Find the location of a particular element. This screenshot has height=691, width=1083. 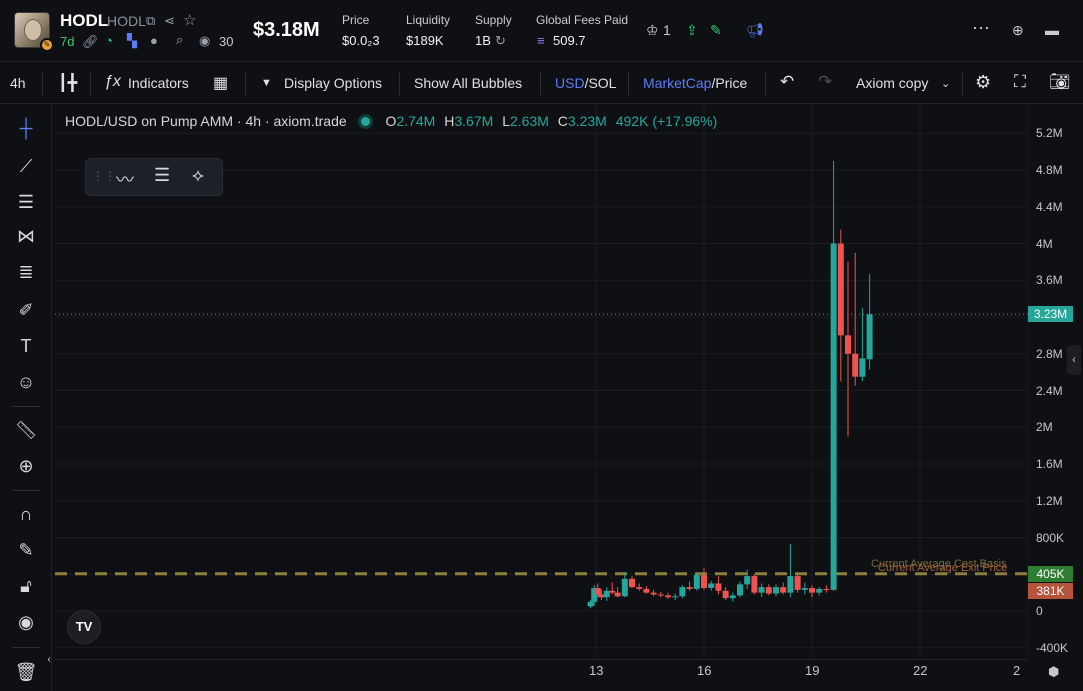

window-icon: ▬ is located at coordinates (1052, 30).